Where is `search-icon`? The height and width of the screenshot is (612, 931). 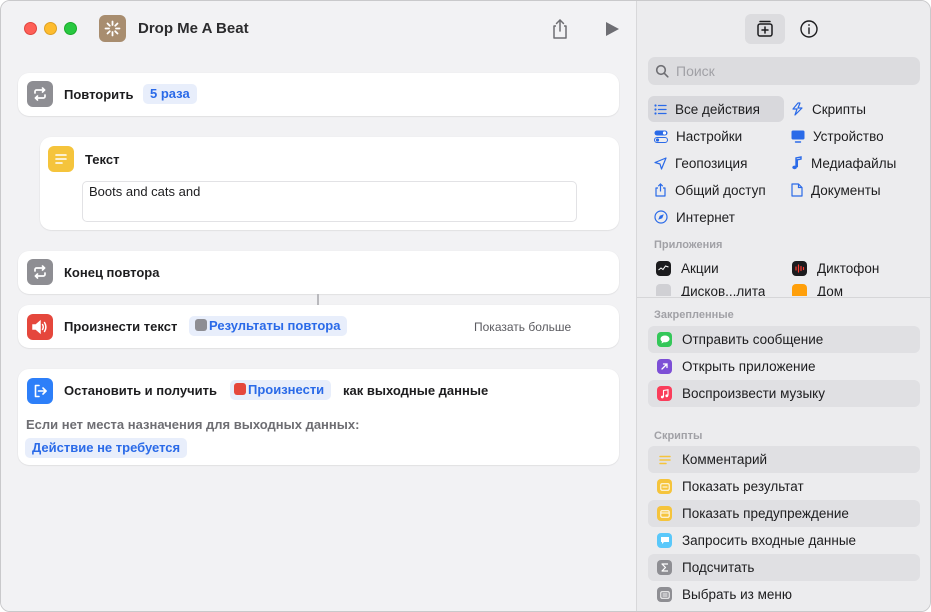
search-icon is located at coordinates (662, 71).